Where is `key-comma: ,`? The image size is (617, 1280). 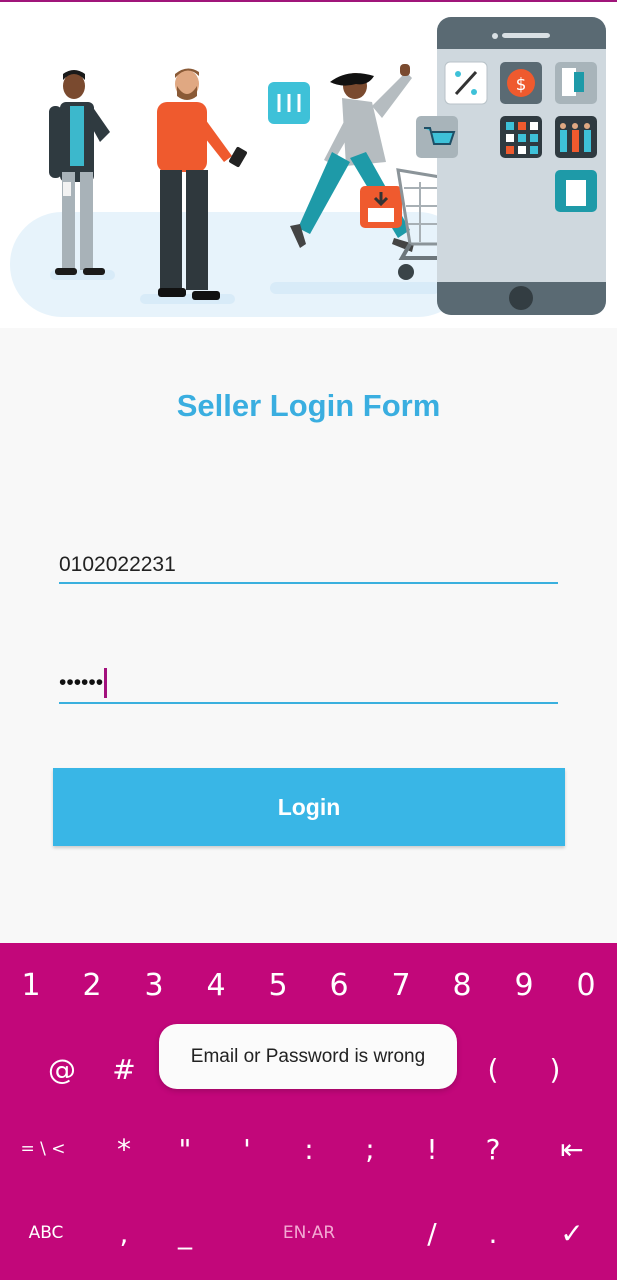 key-comma: , is located at coordinates (124, 1233).